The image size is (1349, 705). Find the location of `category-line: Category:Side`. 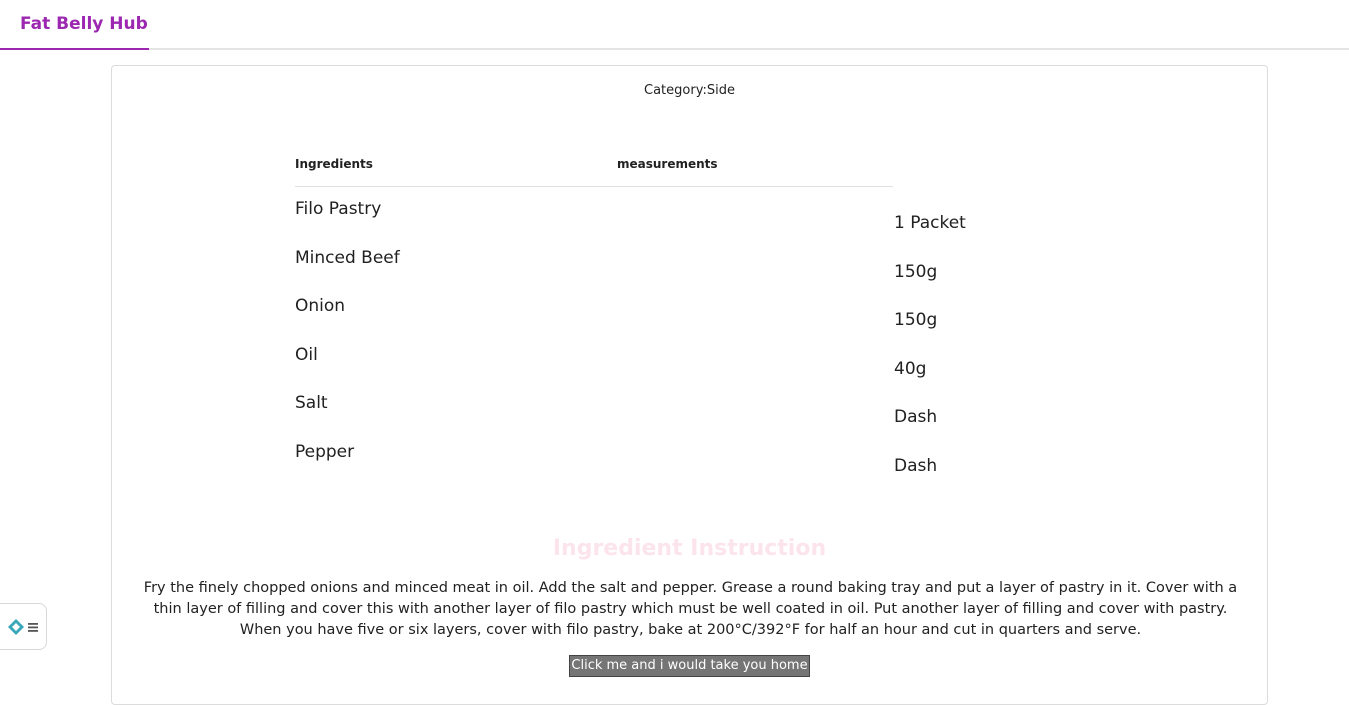

category-line: Category:Side is located at coordinates (689, 90).